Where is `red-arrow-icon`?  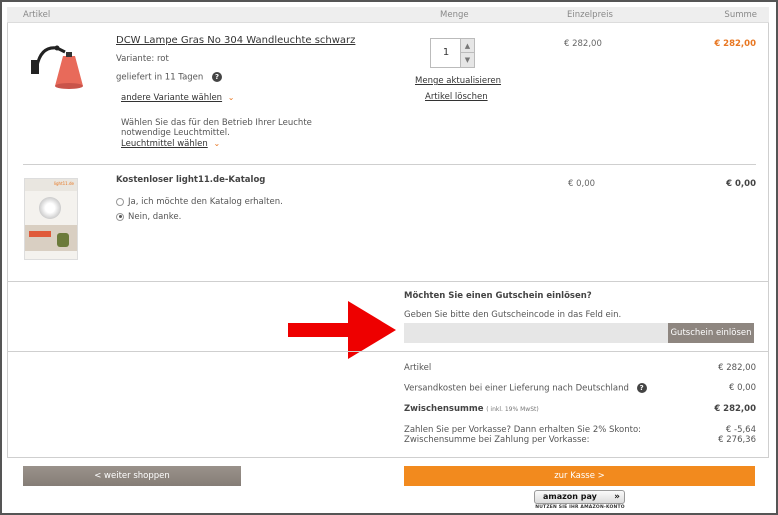
red-arrow-icon is located at coordinates (342, 330).